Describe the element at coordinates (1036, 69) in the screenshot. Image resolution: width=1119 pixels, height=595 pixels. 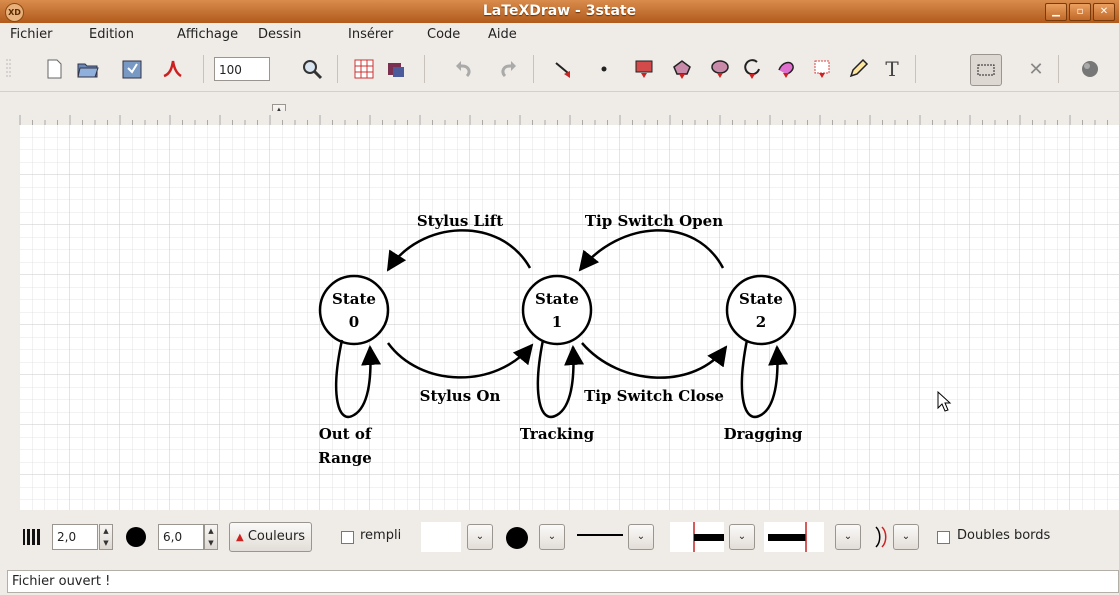
I see `delete-icon: ✕` at that location.